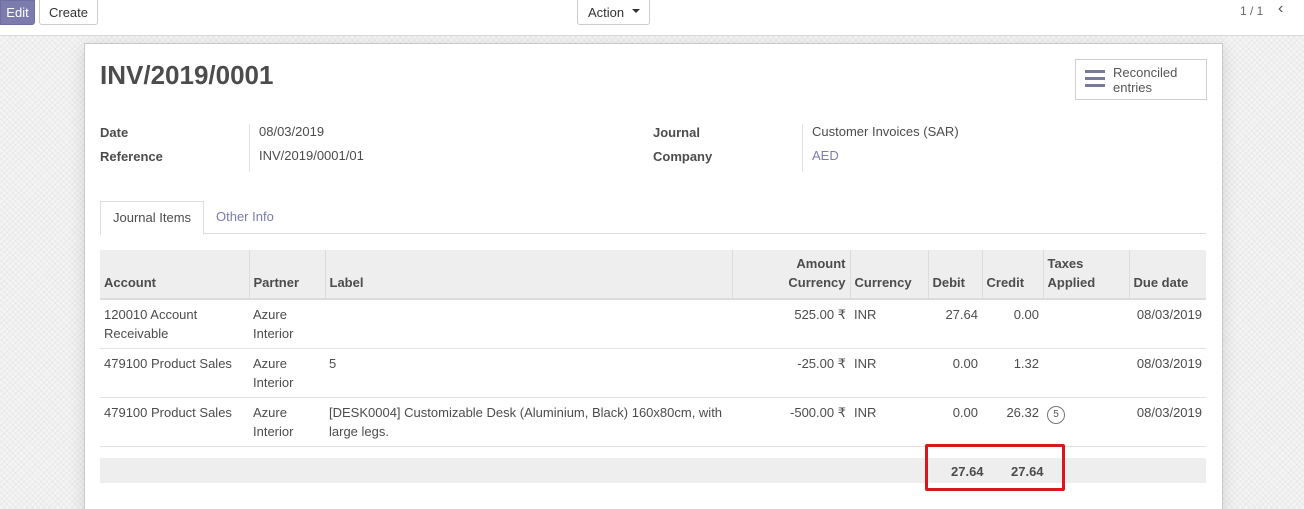 This screenshot has height=509, width=1304. What do you see at coordinates (17, 12) in the screenshot?
I see `edit-button: Edit` at bounding box center [17, 12].